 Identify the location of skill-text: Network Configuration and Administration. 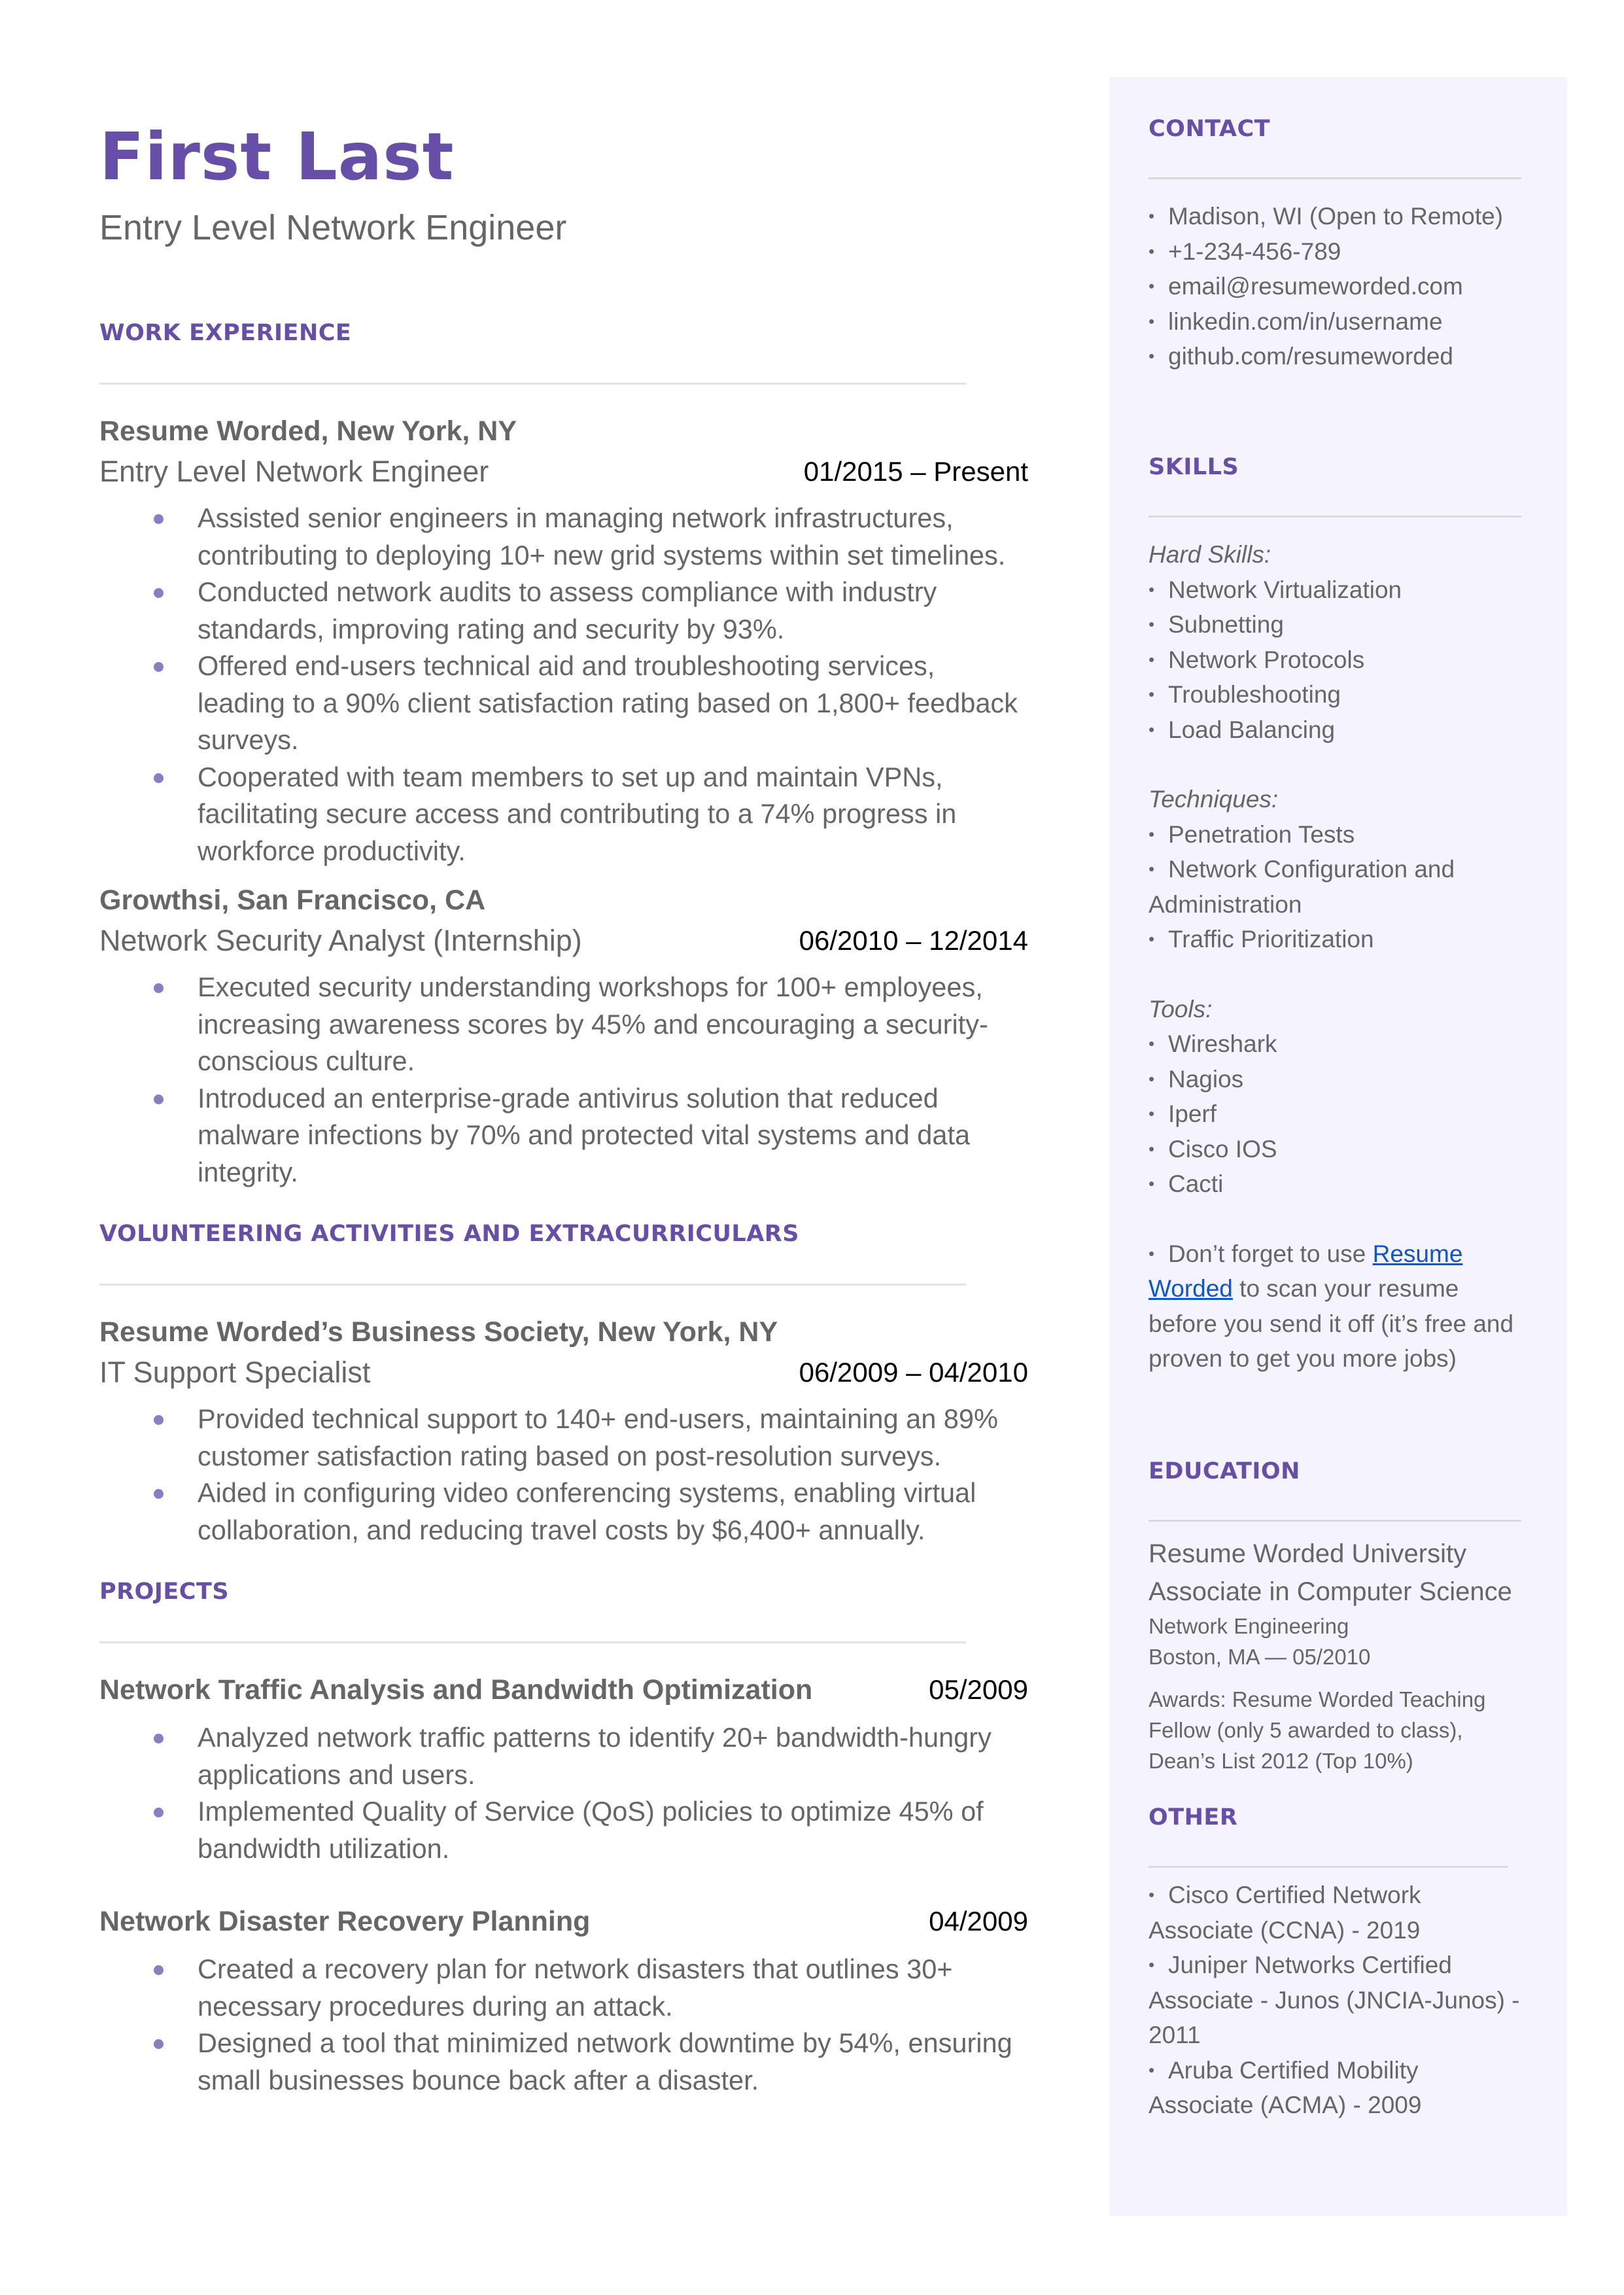
(1302, 887).